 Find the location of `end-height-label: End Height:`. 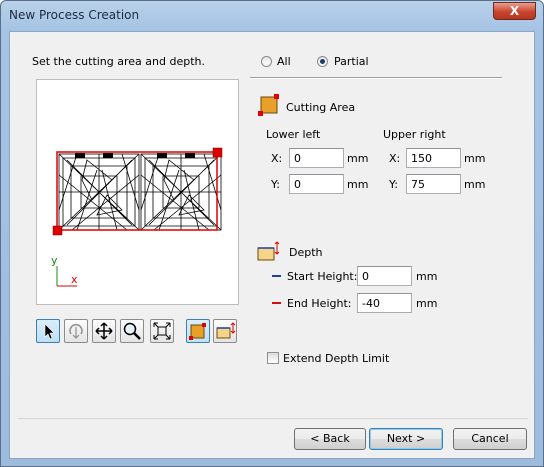

end-height-label: End Height: is located at coordinates (319, 303).